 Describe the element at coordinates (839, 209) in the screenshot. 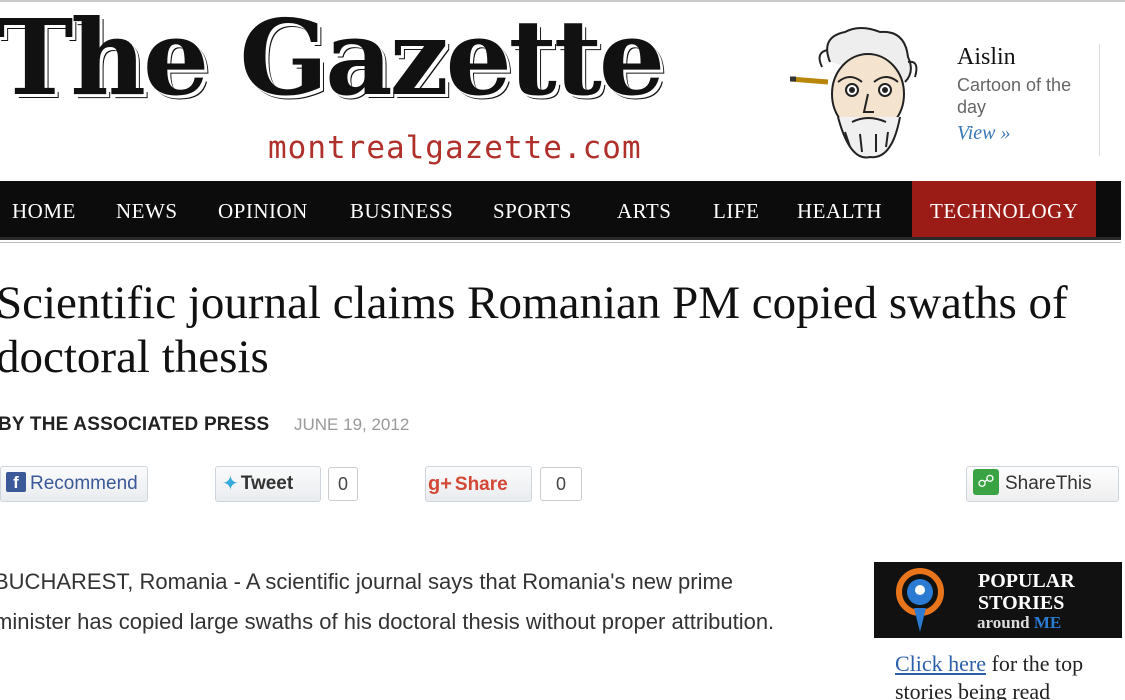

I see `nav-health: HEALTH` at that location.